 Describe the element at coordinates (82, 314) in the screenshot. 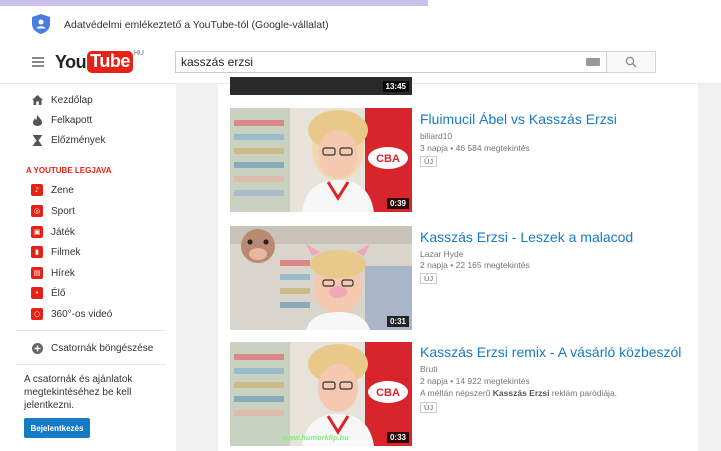

I see `sidebar-item-label: 360°-os videó` at that location.